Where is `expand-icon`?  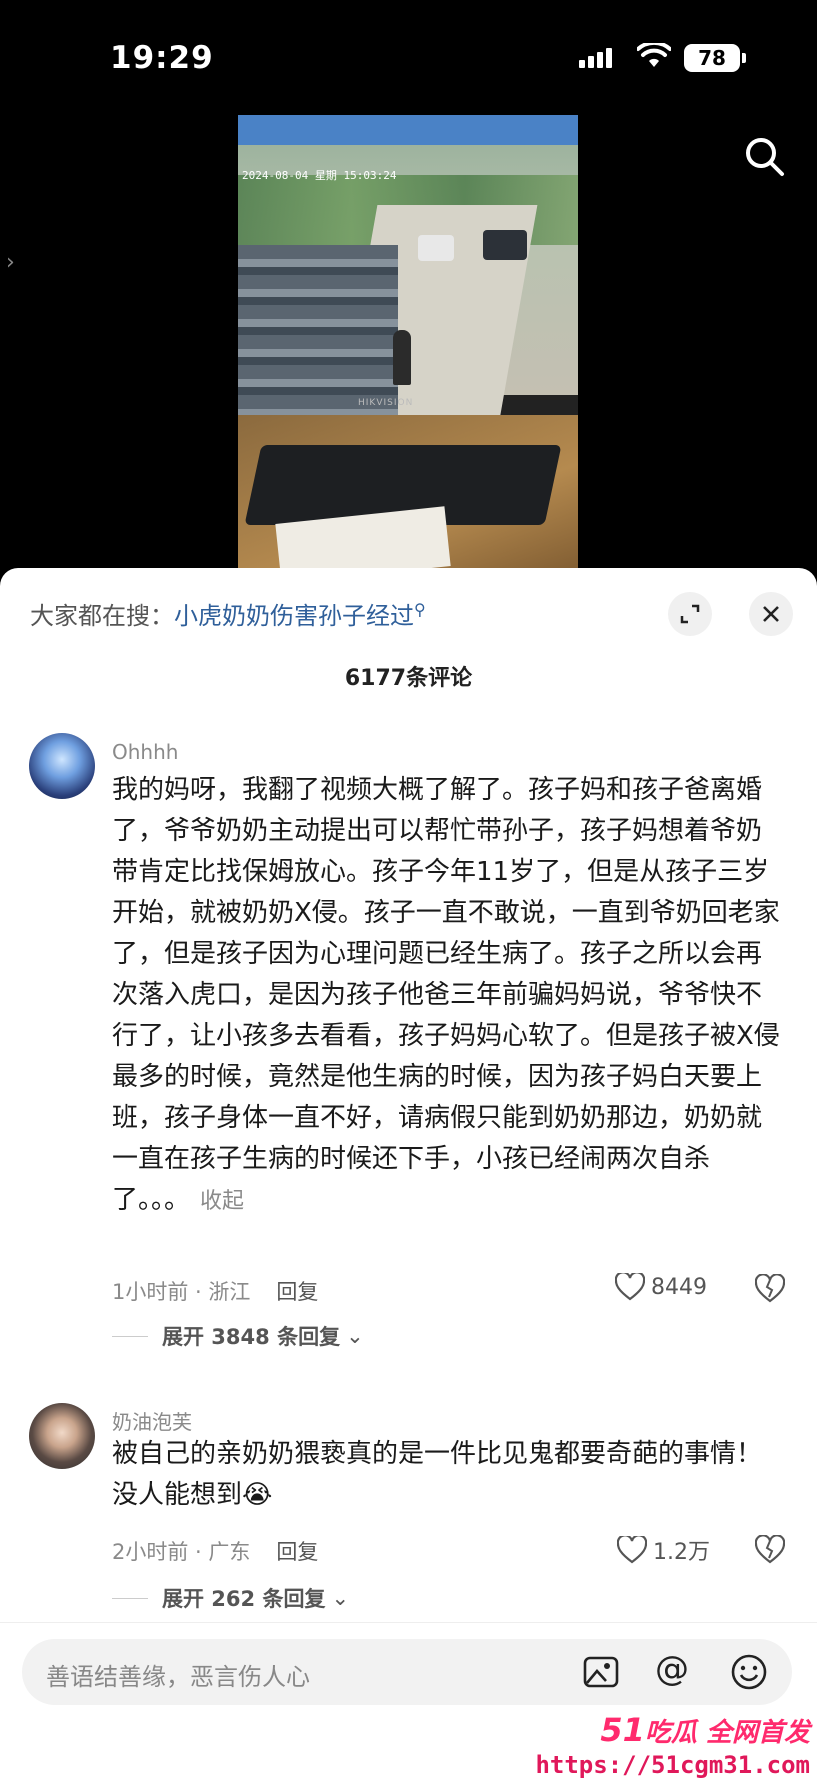
expand-icon is located at coordinates (690, 614).